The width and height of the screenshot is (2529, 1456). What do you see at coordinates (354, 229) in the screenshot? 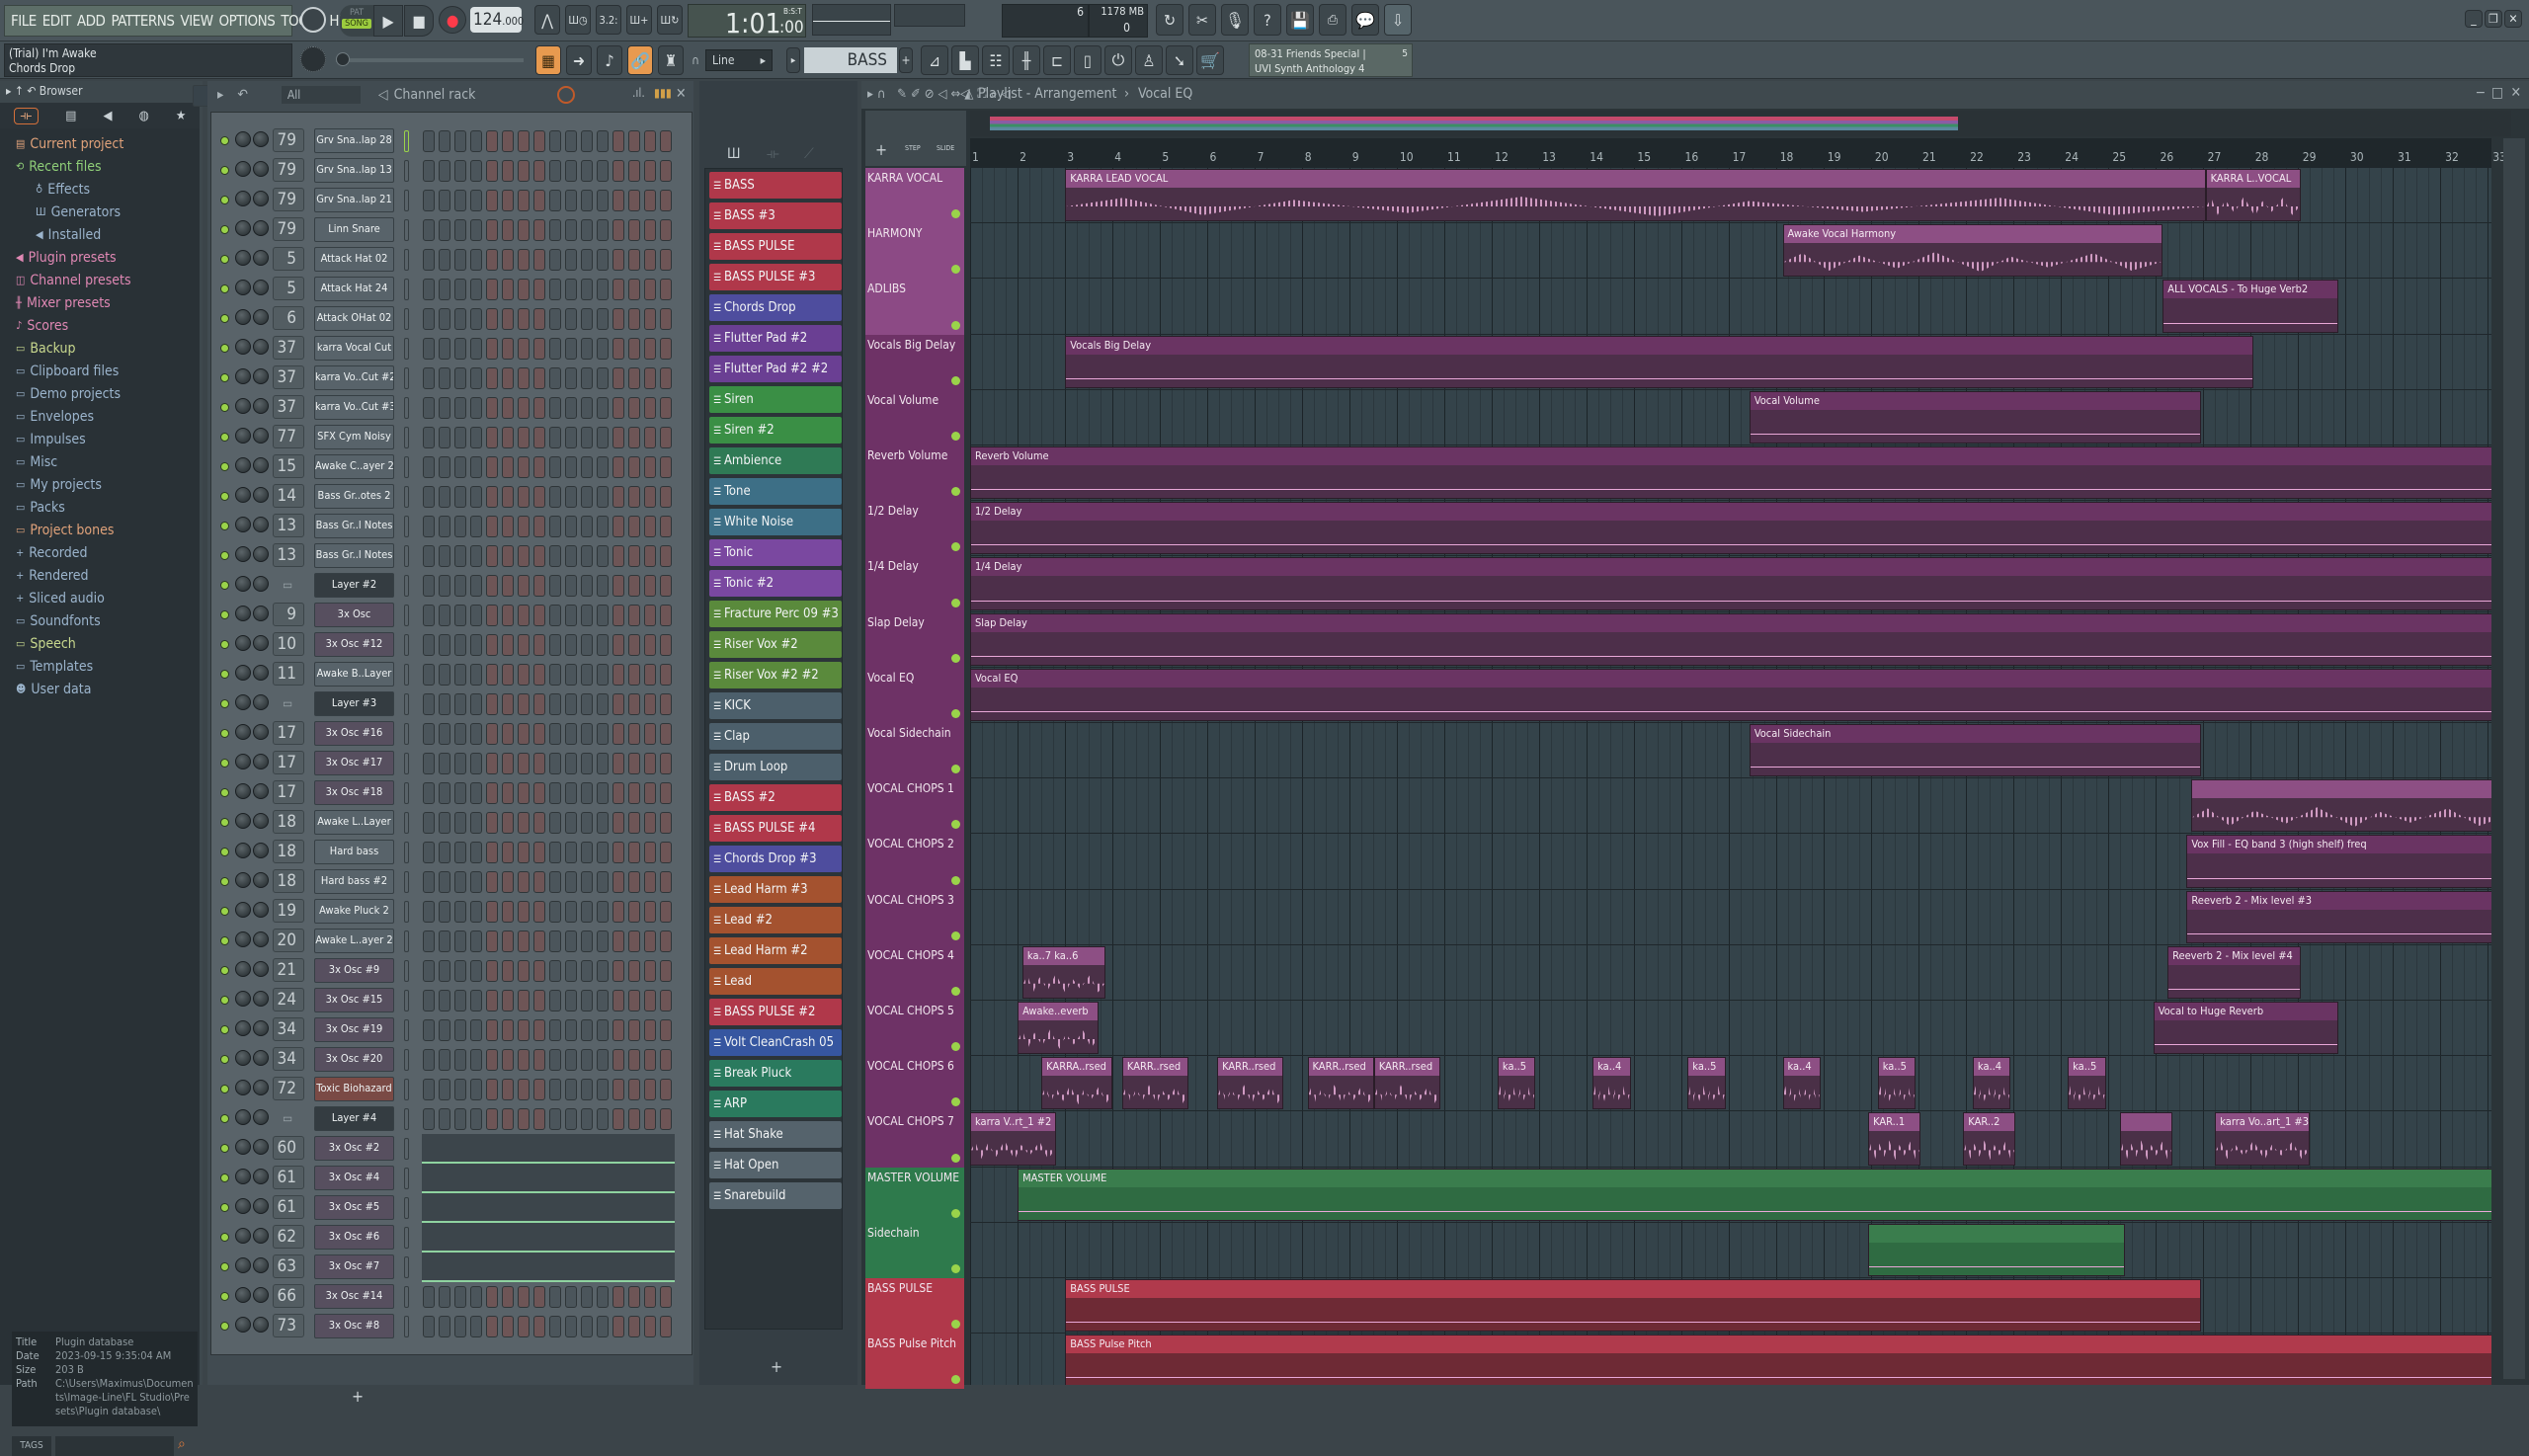
I see `channel-name-button: Linn Snare` at bounding box center [354, 229].